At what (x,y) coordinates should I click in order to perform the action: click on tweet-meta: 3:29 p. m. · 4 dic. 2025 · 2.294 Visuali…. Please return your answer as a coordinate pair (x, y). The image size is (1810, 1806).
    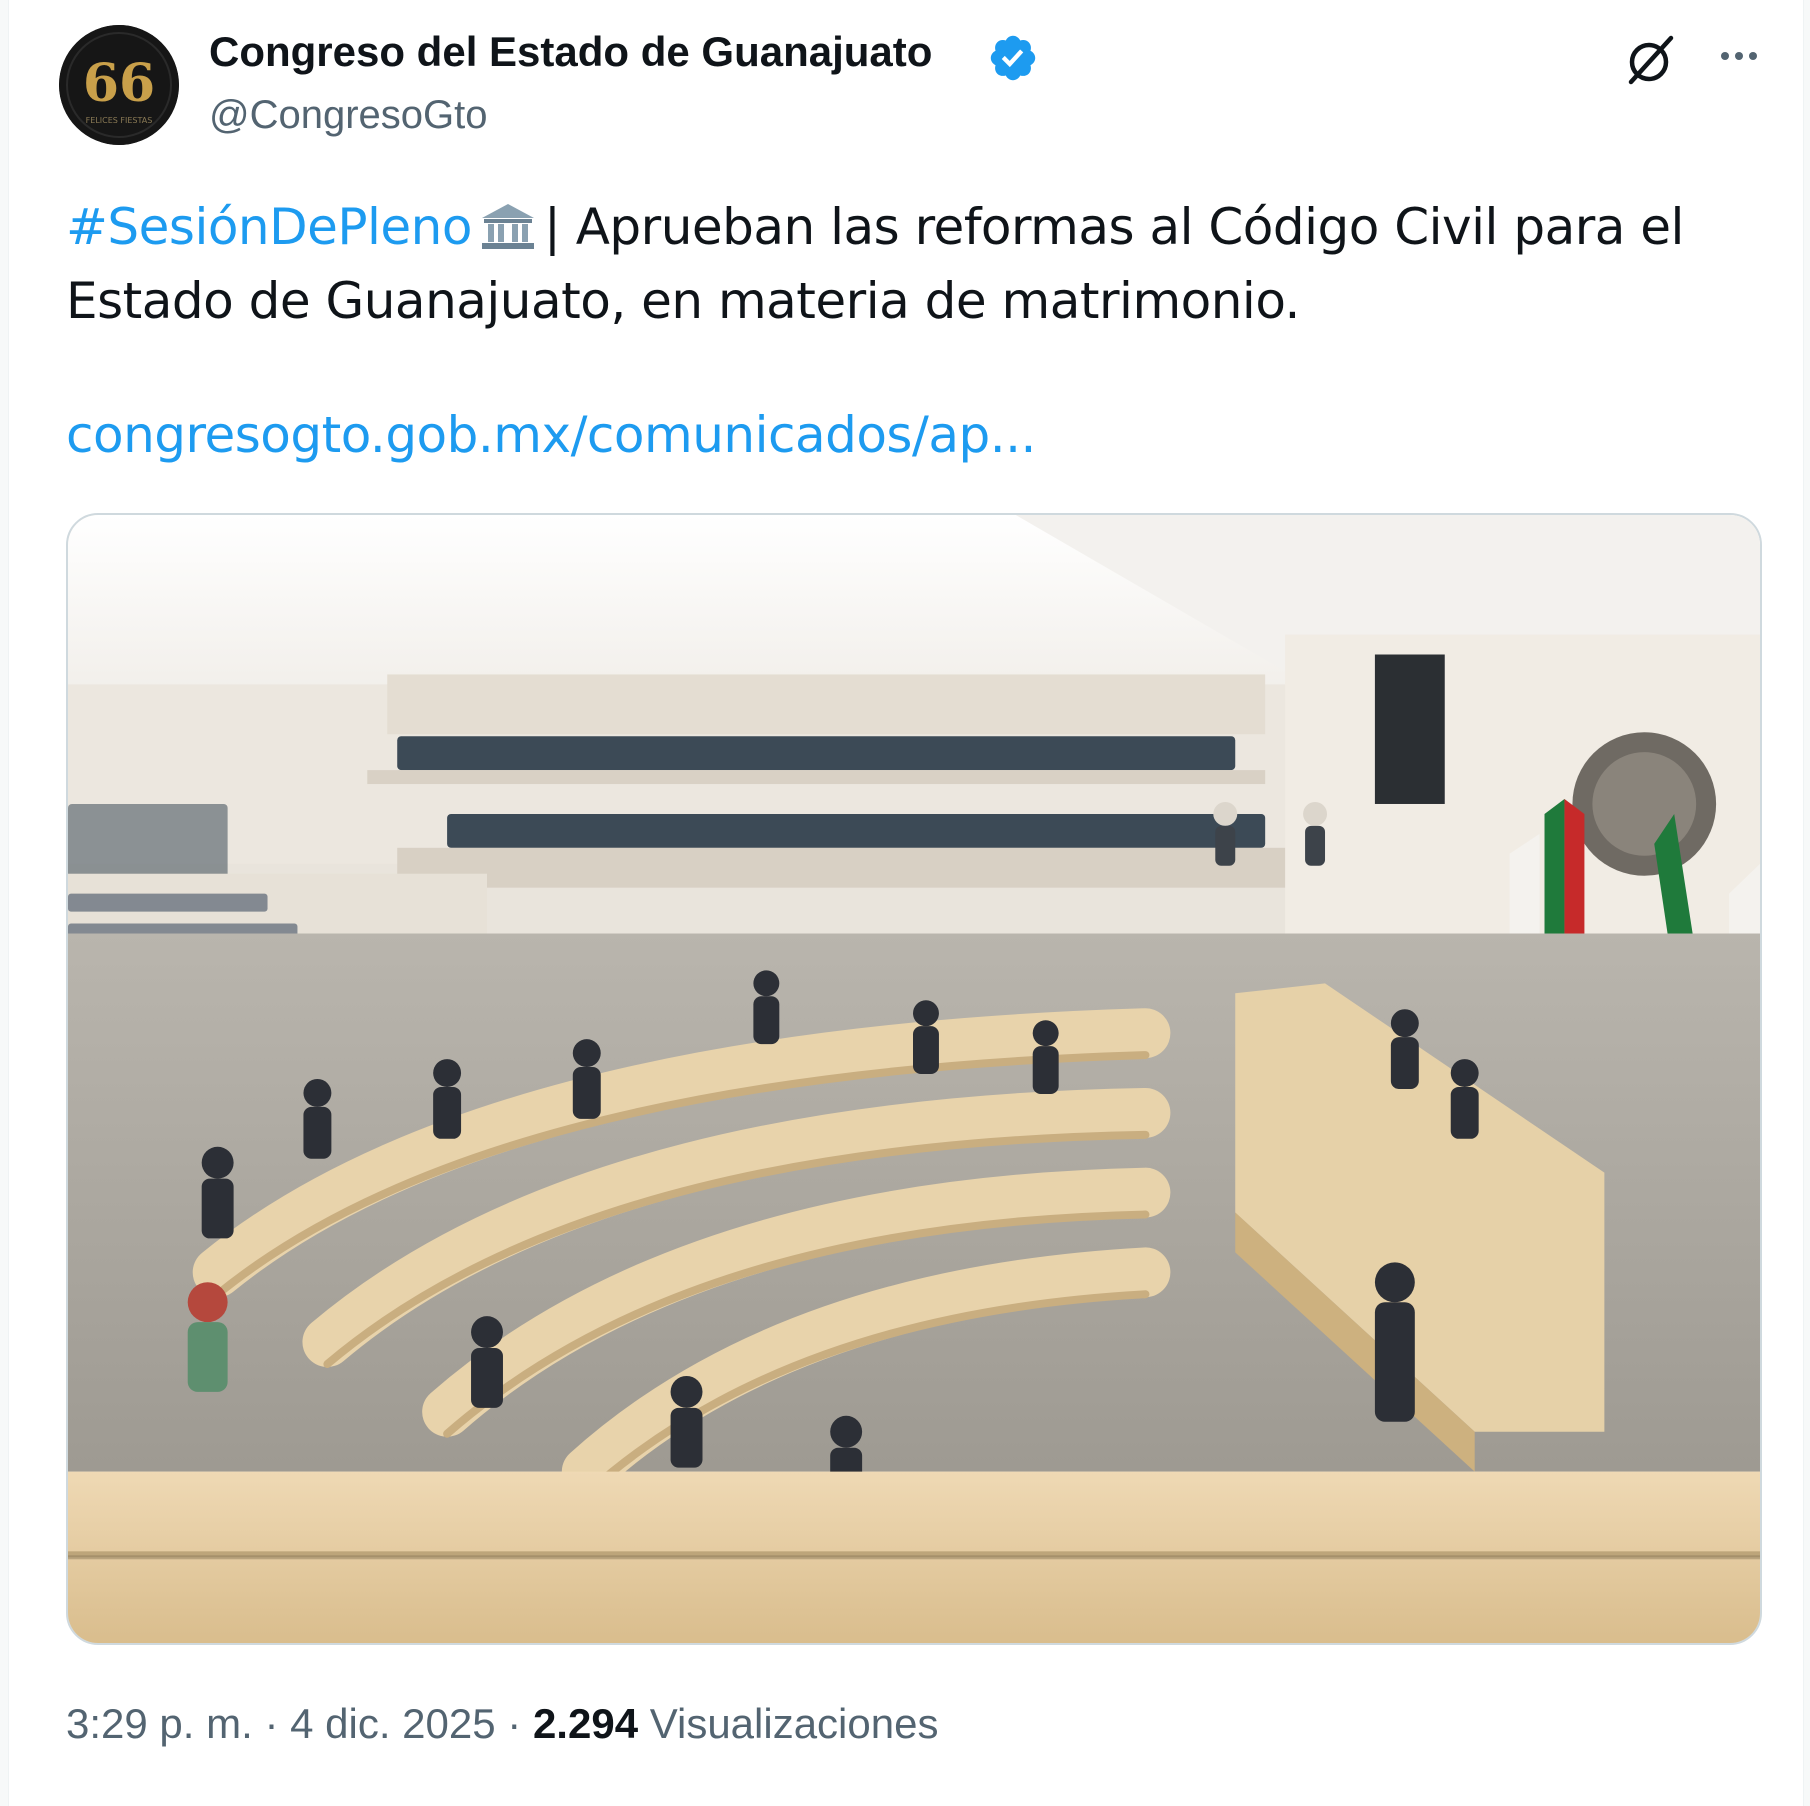
    Looking at the image, I should click on (502, 1724).